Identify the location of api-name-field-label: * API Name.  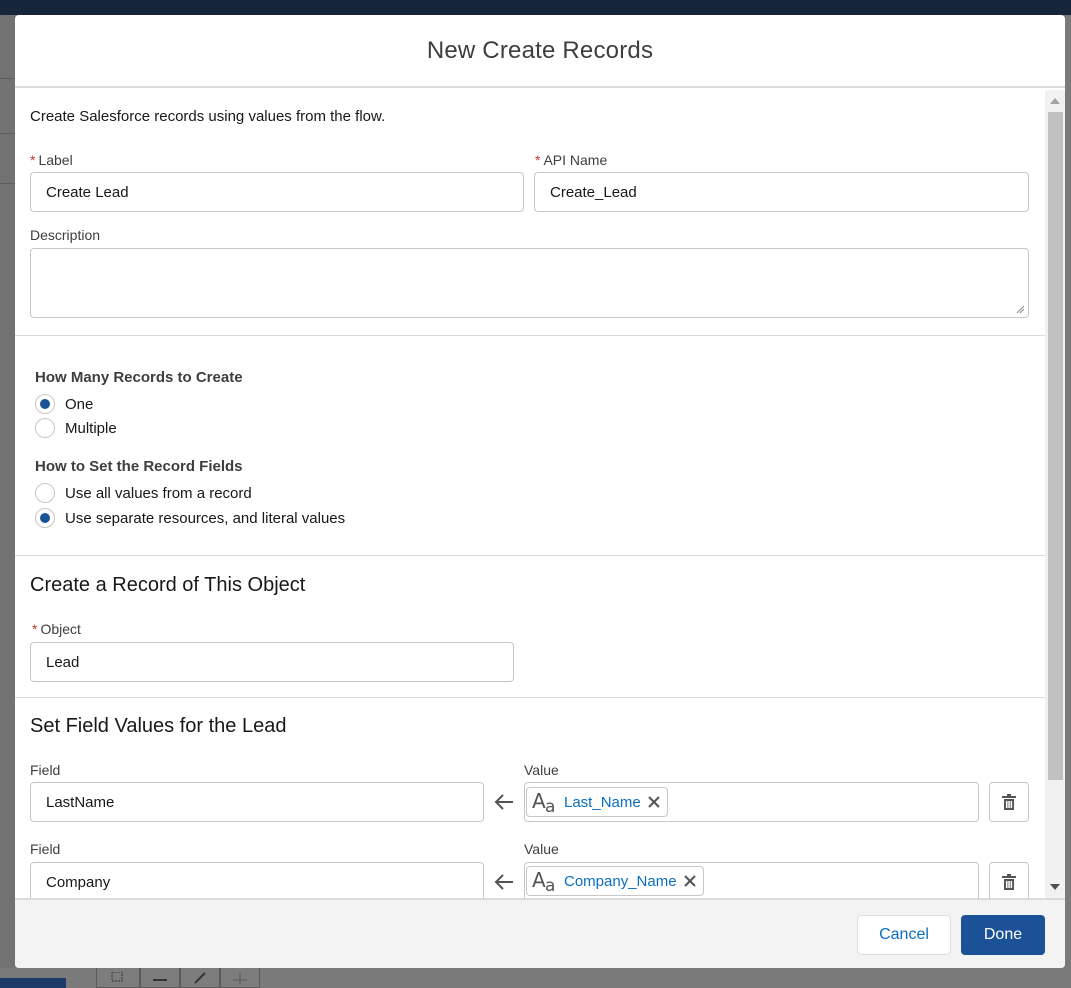
(571, 160).